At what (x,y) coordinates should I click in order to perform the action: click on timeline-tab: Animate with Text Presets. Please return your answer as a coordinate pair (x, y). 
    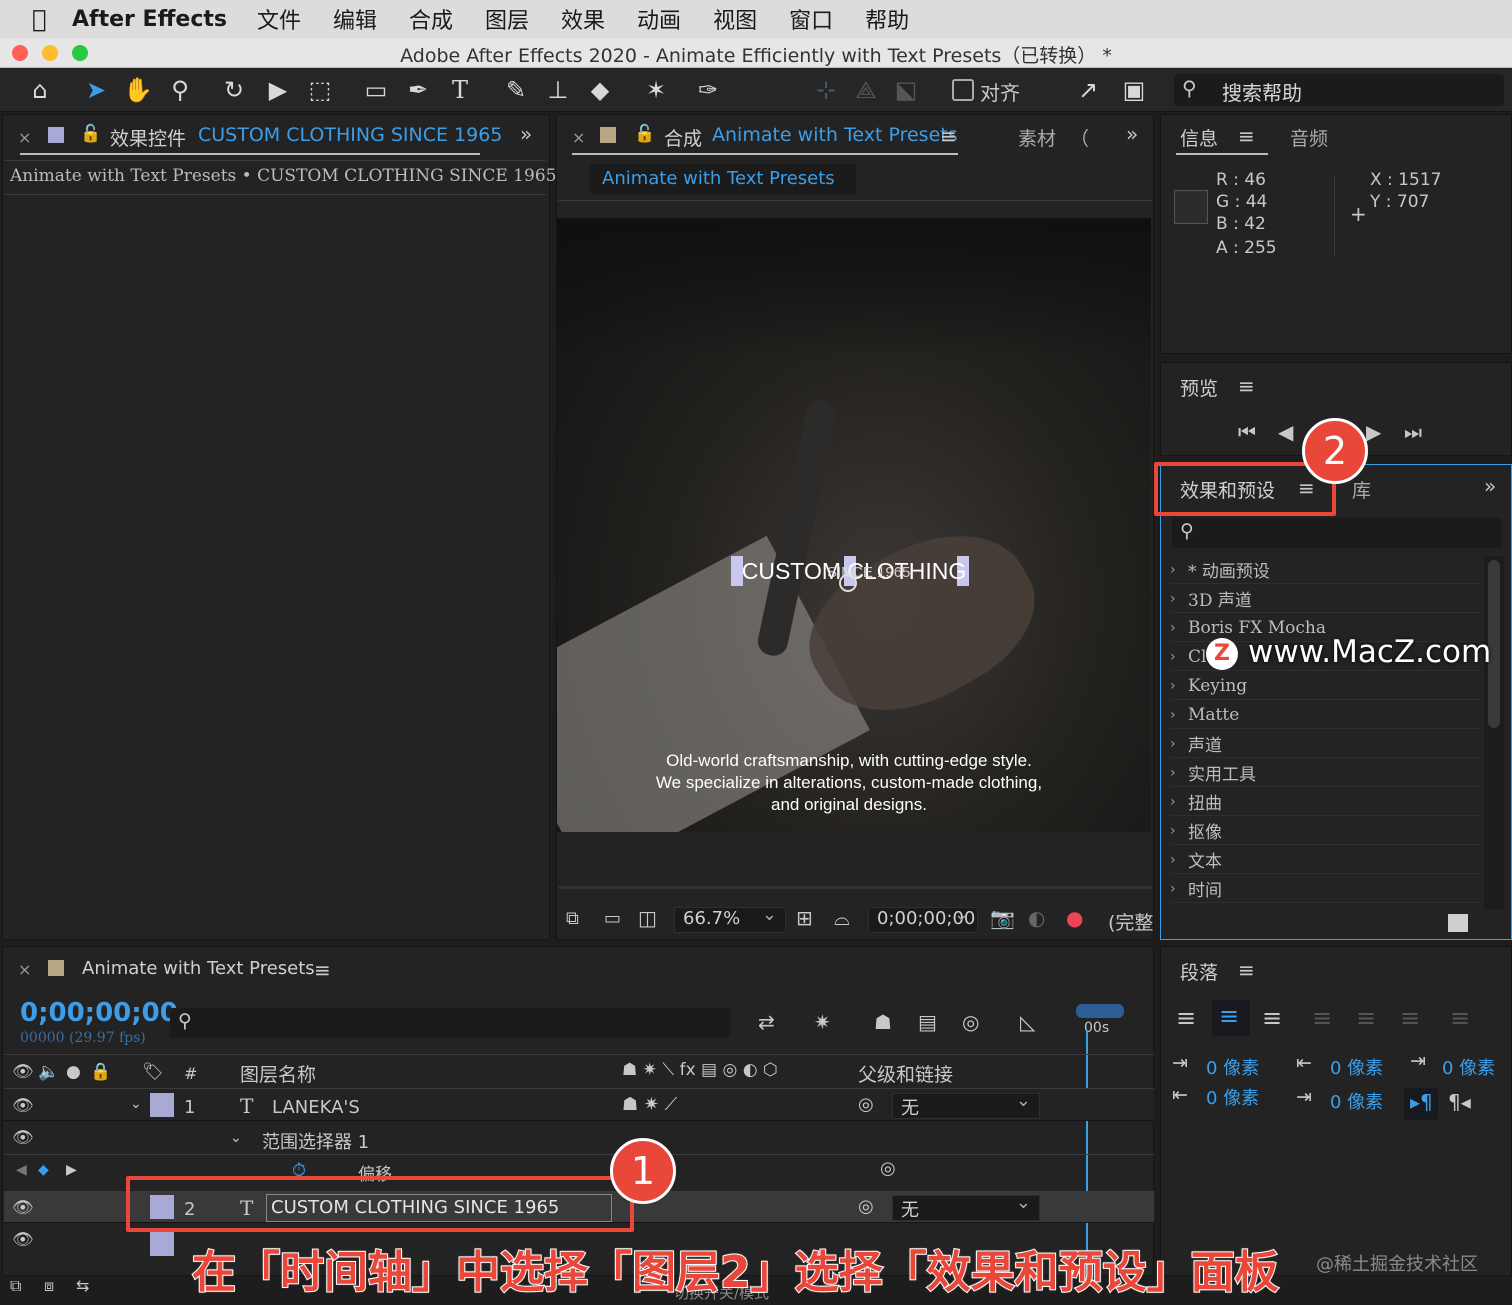
    Looking at the image, I should click on (198, 968).